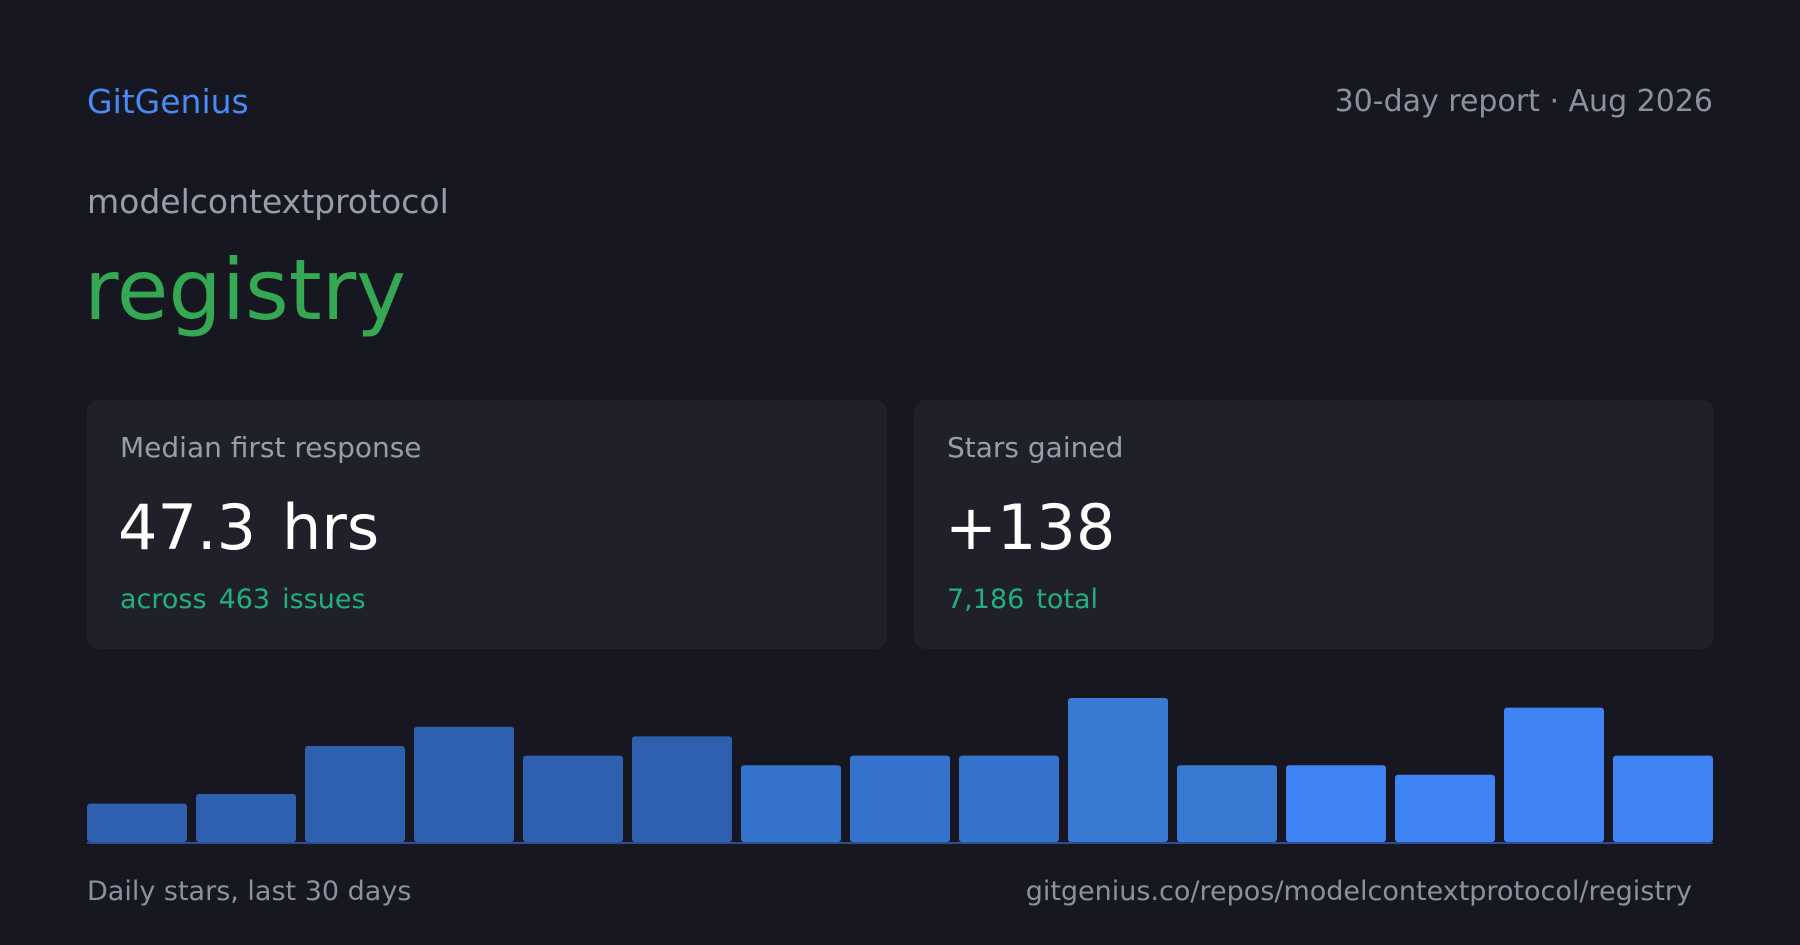 This screenshot has height=945, width=1800. Describe the element at coordinates (1035, 447) in the screenshot. I see `stars-gained-label: Stars gained` at that location.